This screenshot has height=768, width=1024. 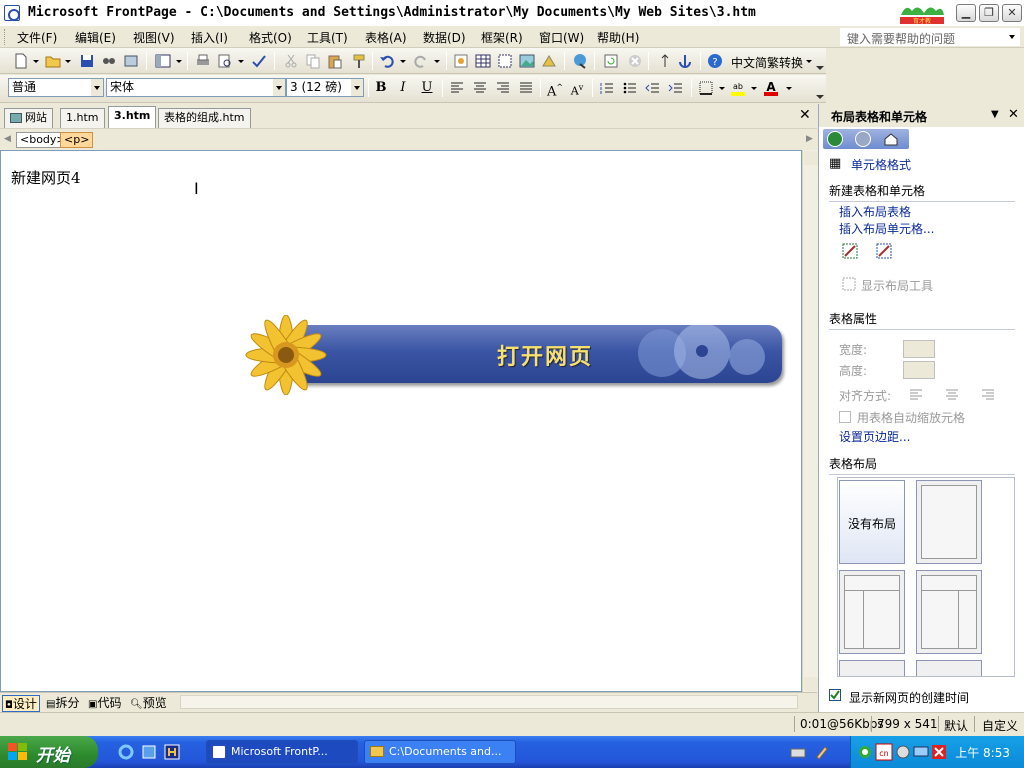 I want to click on bold-button: B, so click(x=381, y=88).